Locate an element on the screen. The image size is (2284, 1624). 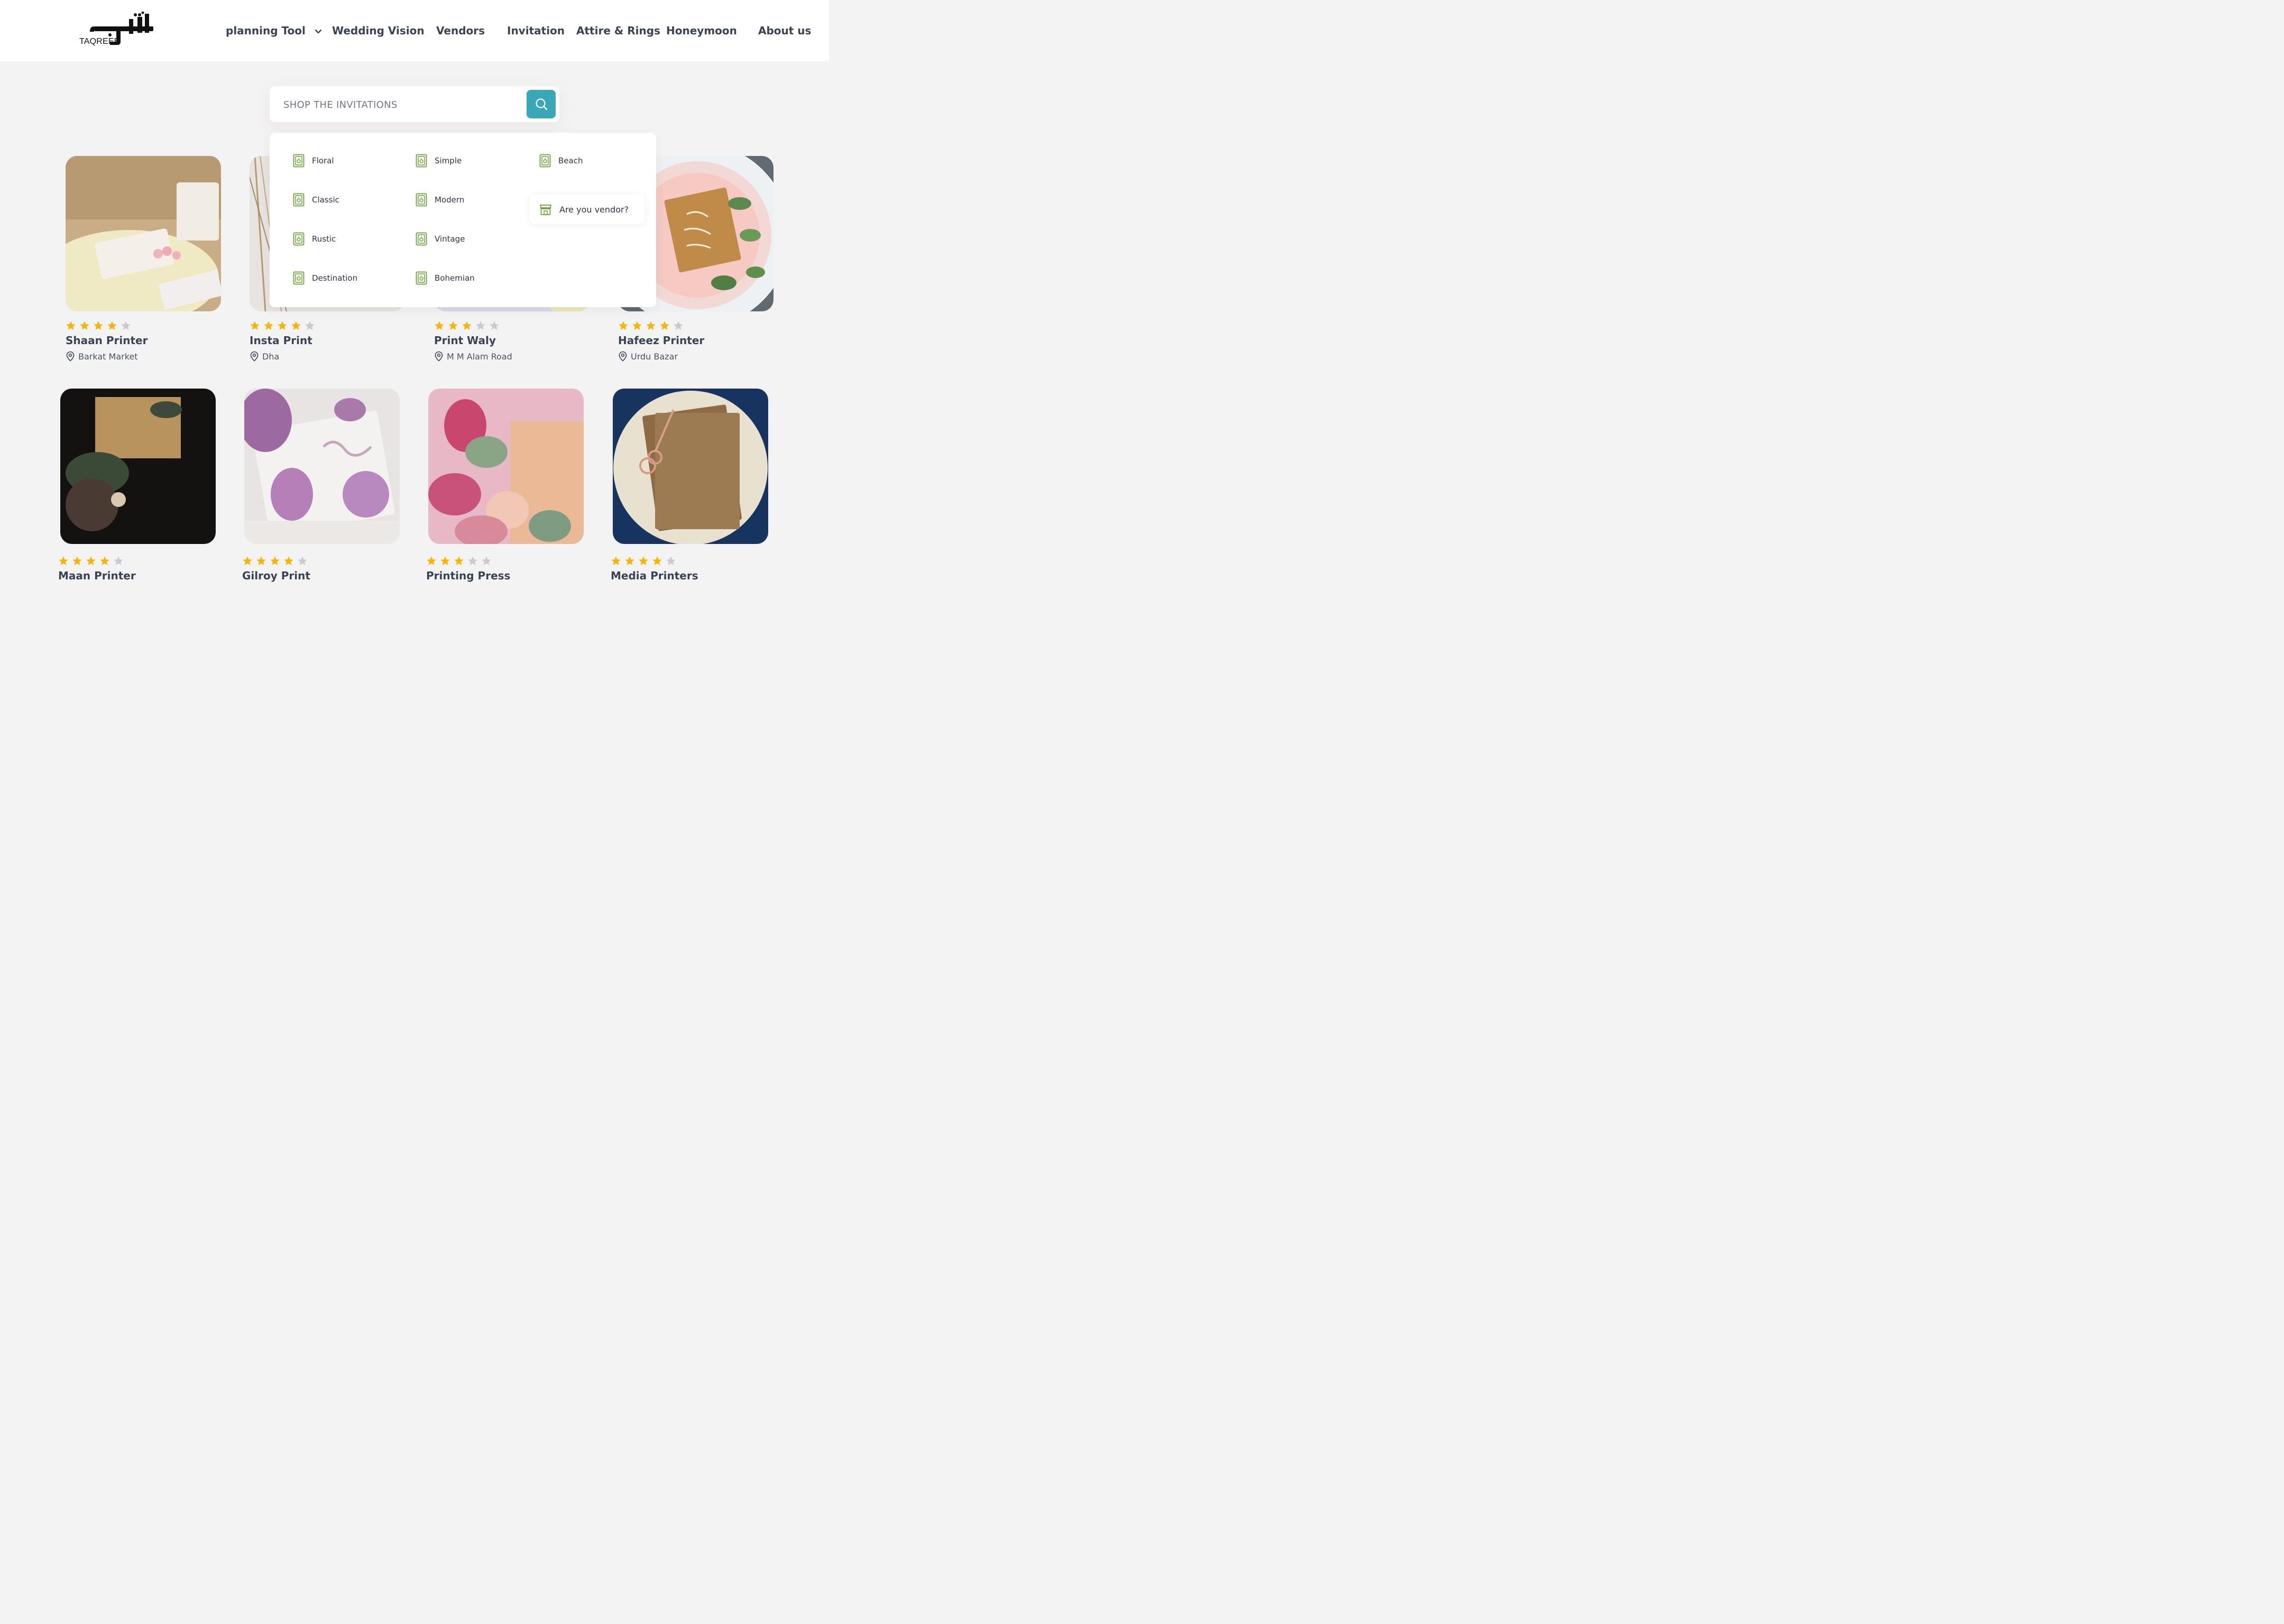
search-input is located at coordinates (402, 104).